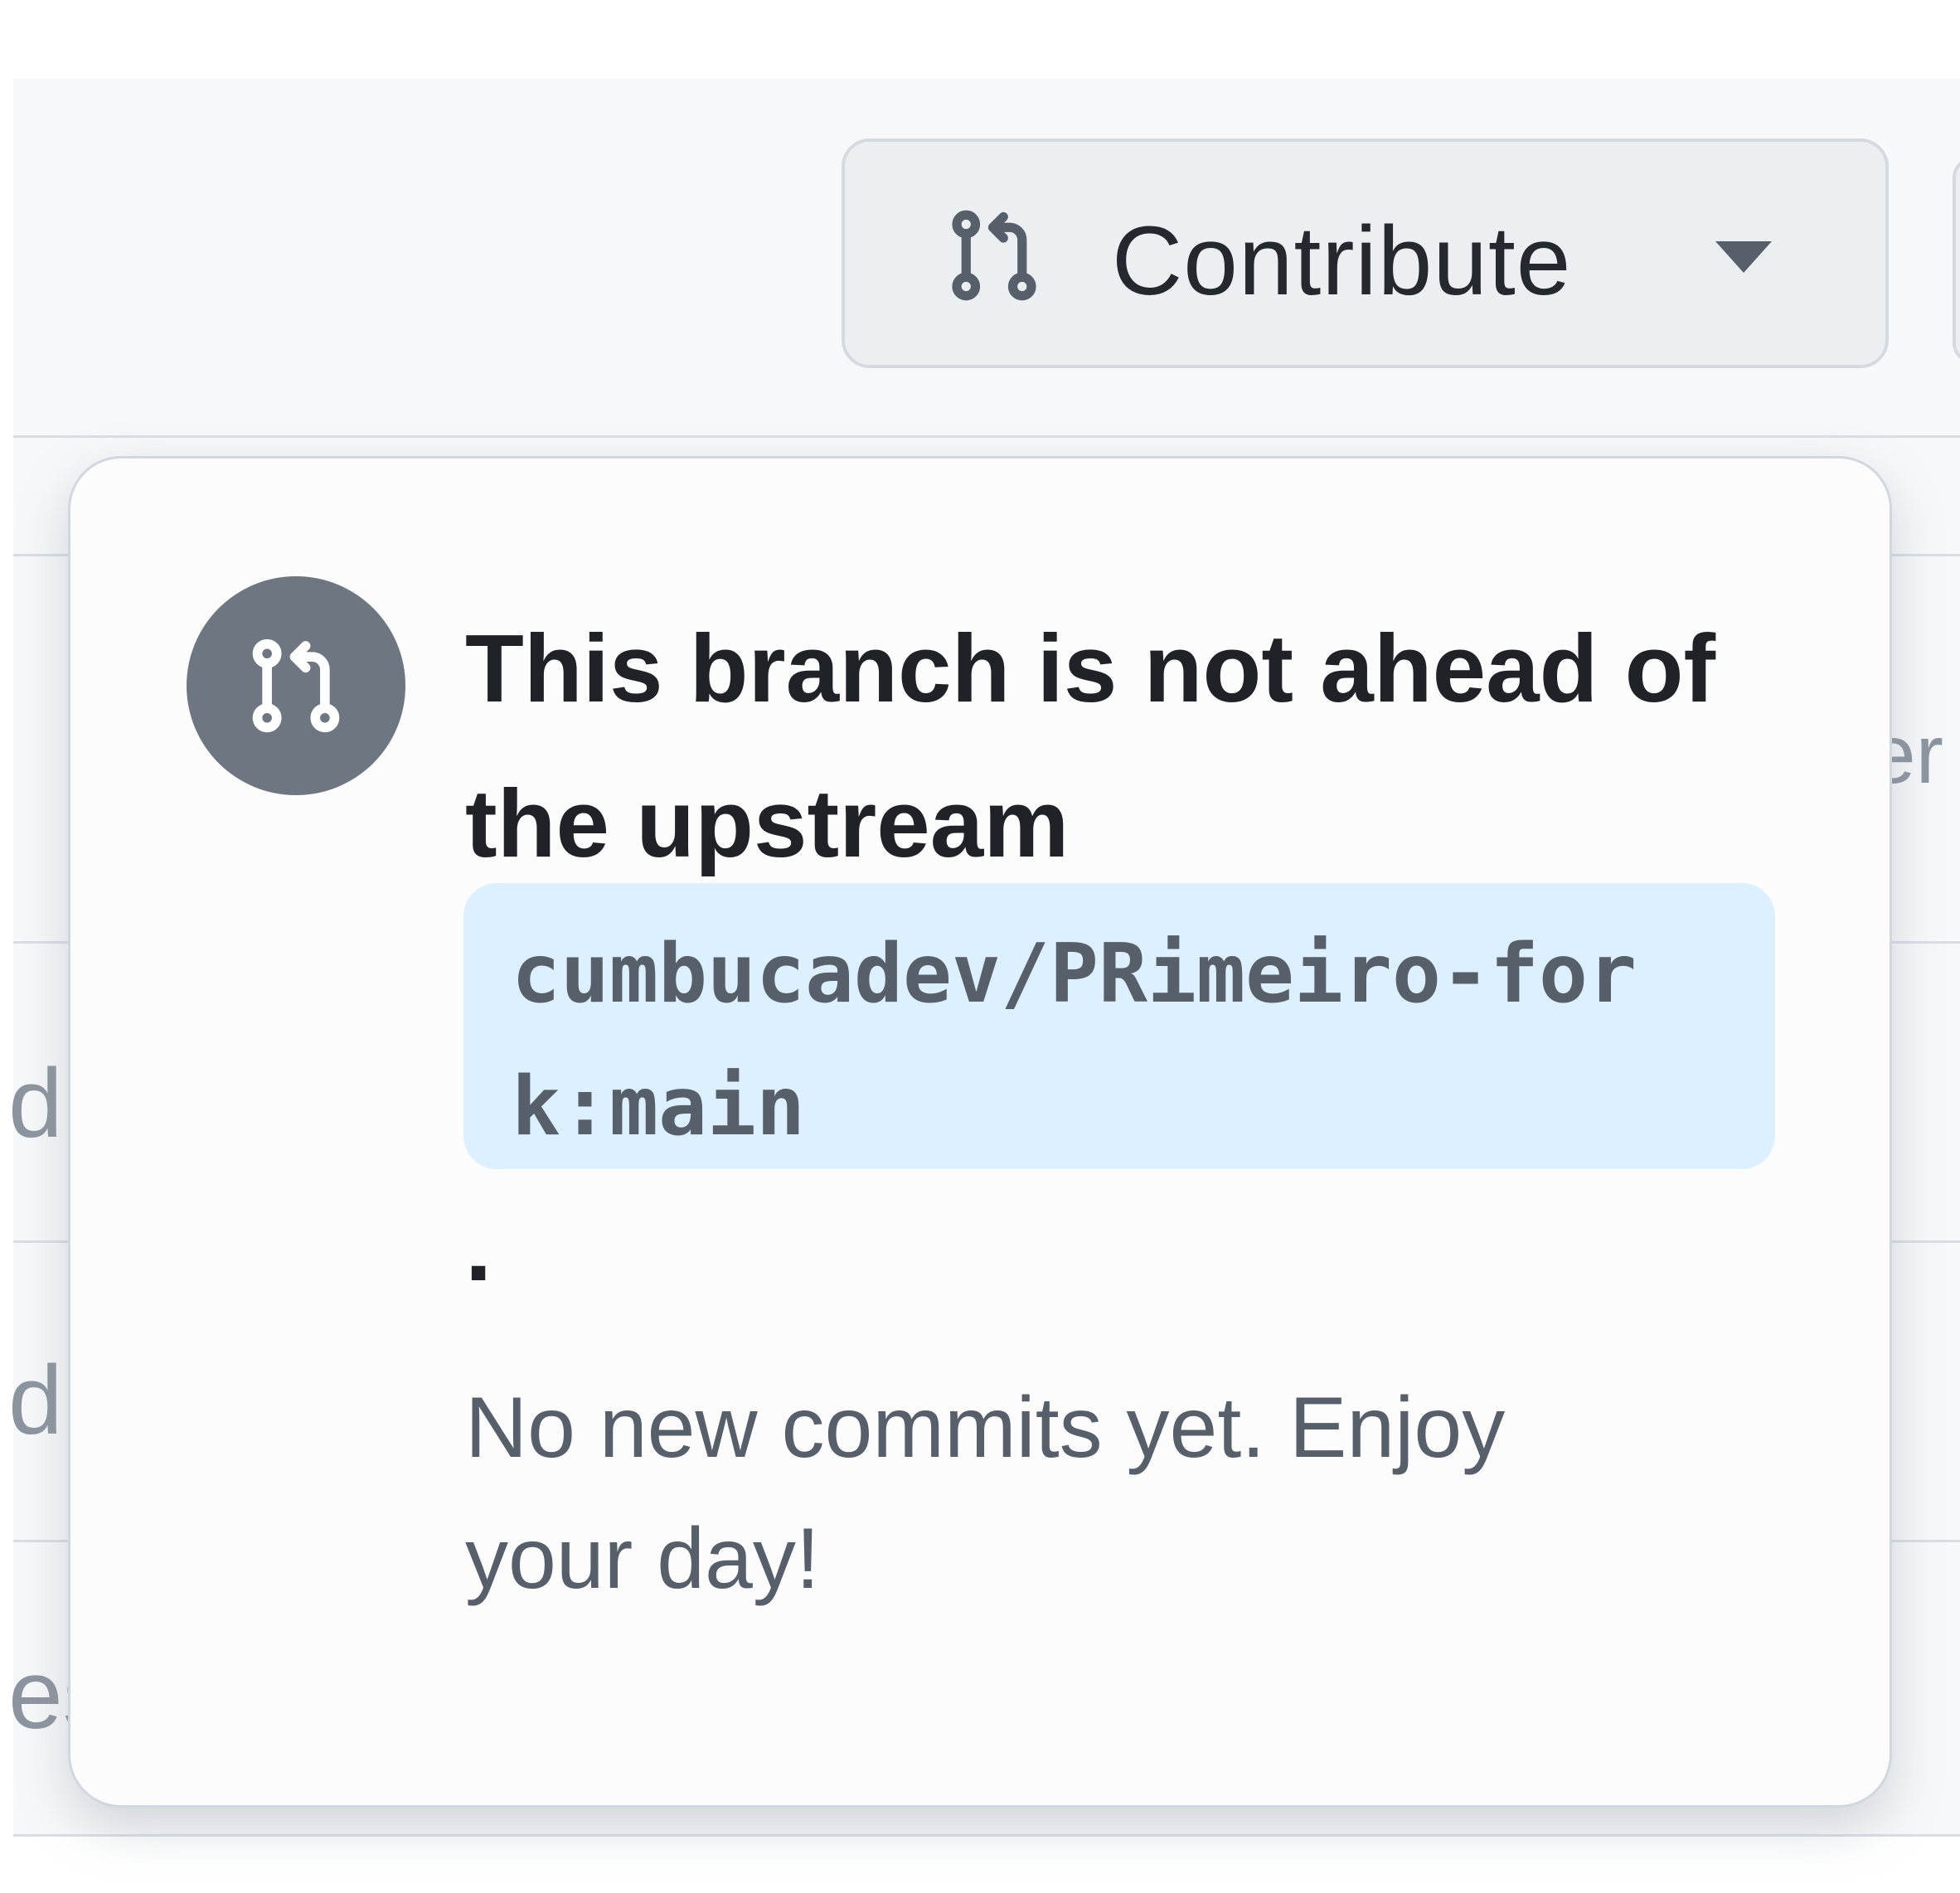 The height and width of the screenshot is (1893, 1960). What do you see at coordinates (1956, 260) in the screenshot?
I see `adjacent-button` at bounding box center [1956, 260].